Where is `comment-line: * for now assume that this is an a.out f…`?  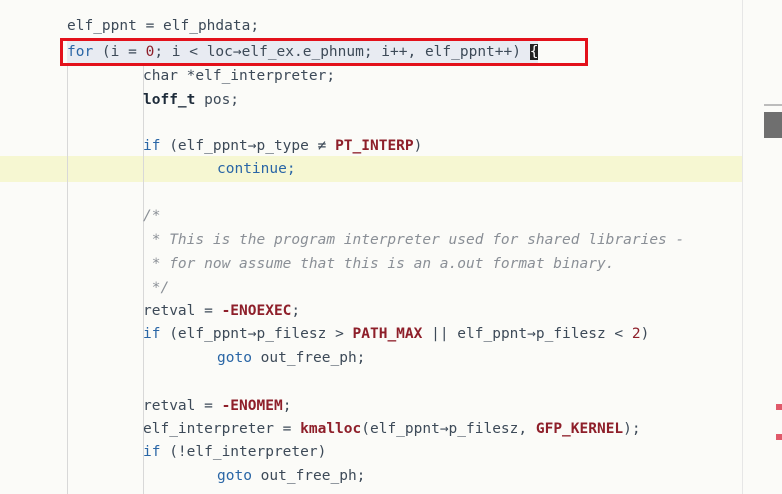
comment-line: * for now assume that this is an a.out f… is located at coordinates (379, 264).